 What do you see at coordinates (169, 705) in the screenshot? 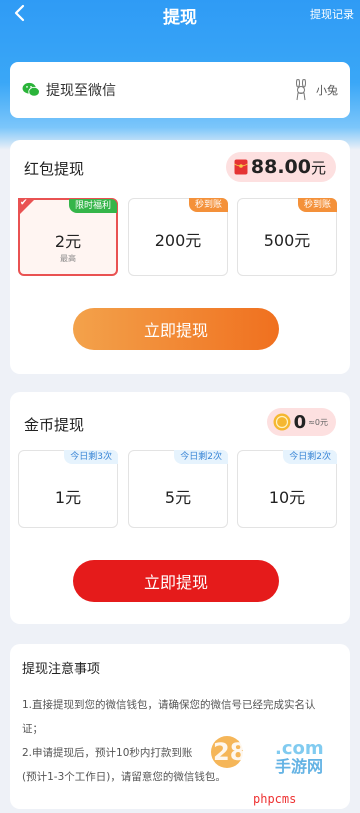
I see `note-line: 1.直接提现到您的微信钱包，请确保您的微信号已经完成实名认` at bounding box center [169, 705].